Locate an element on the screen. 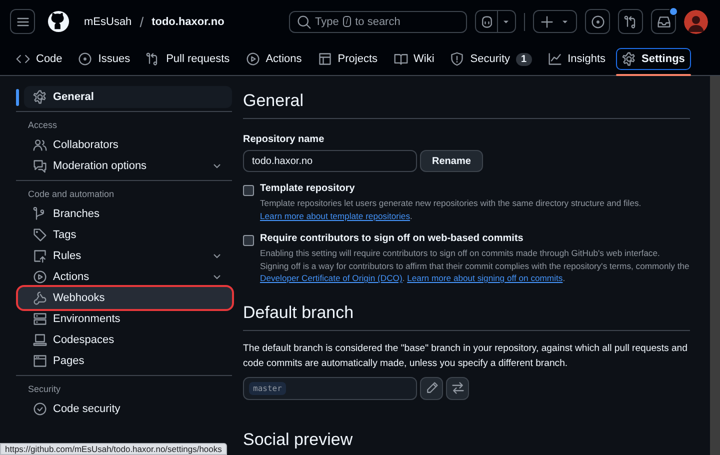 The width and height of the screenshot is (720, 455). repo-tab: Code is located at coordinates (39, 59).